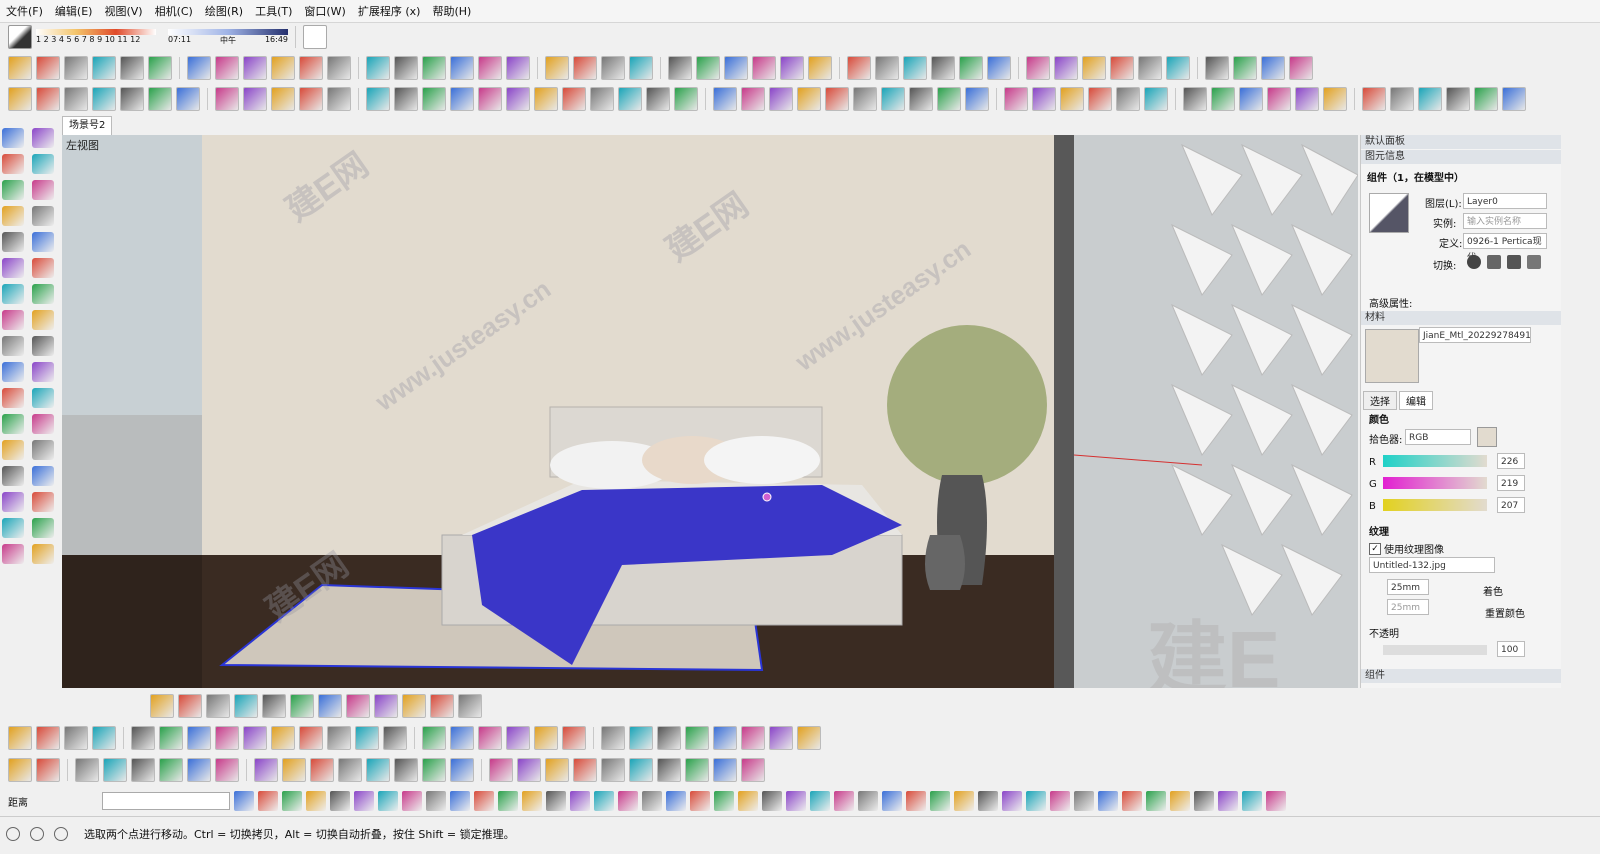 This screenshot has height=854, width=1600. I want to click on colorize-label: 着色, so click(1493, 590).